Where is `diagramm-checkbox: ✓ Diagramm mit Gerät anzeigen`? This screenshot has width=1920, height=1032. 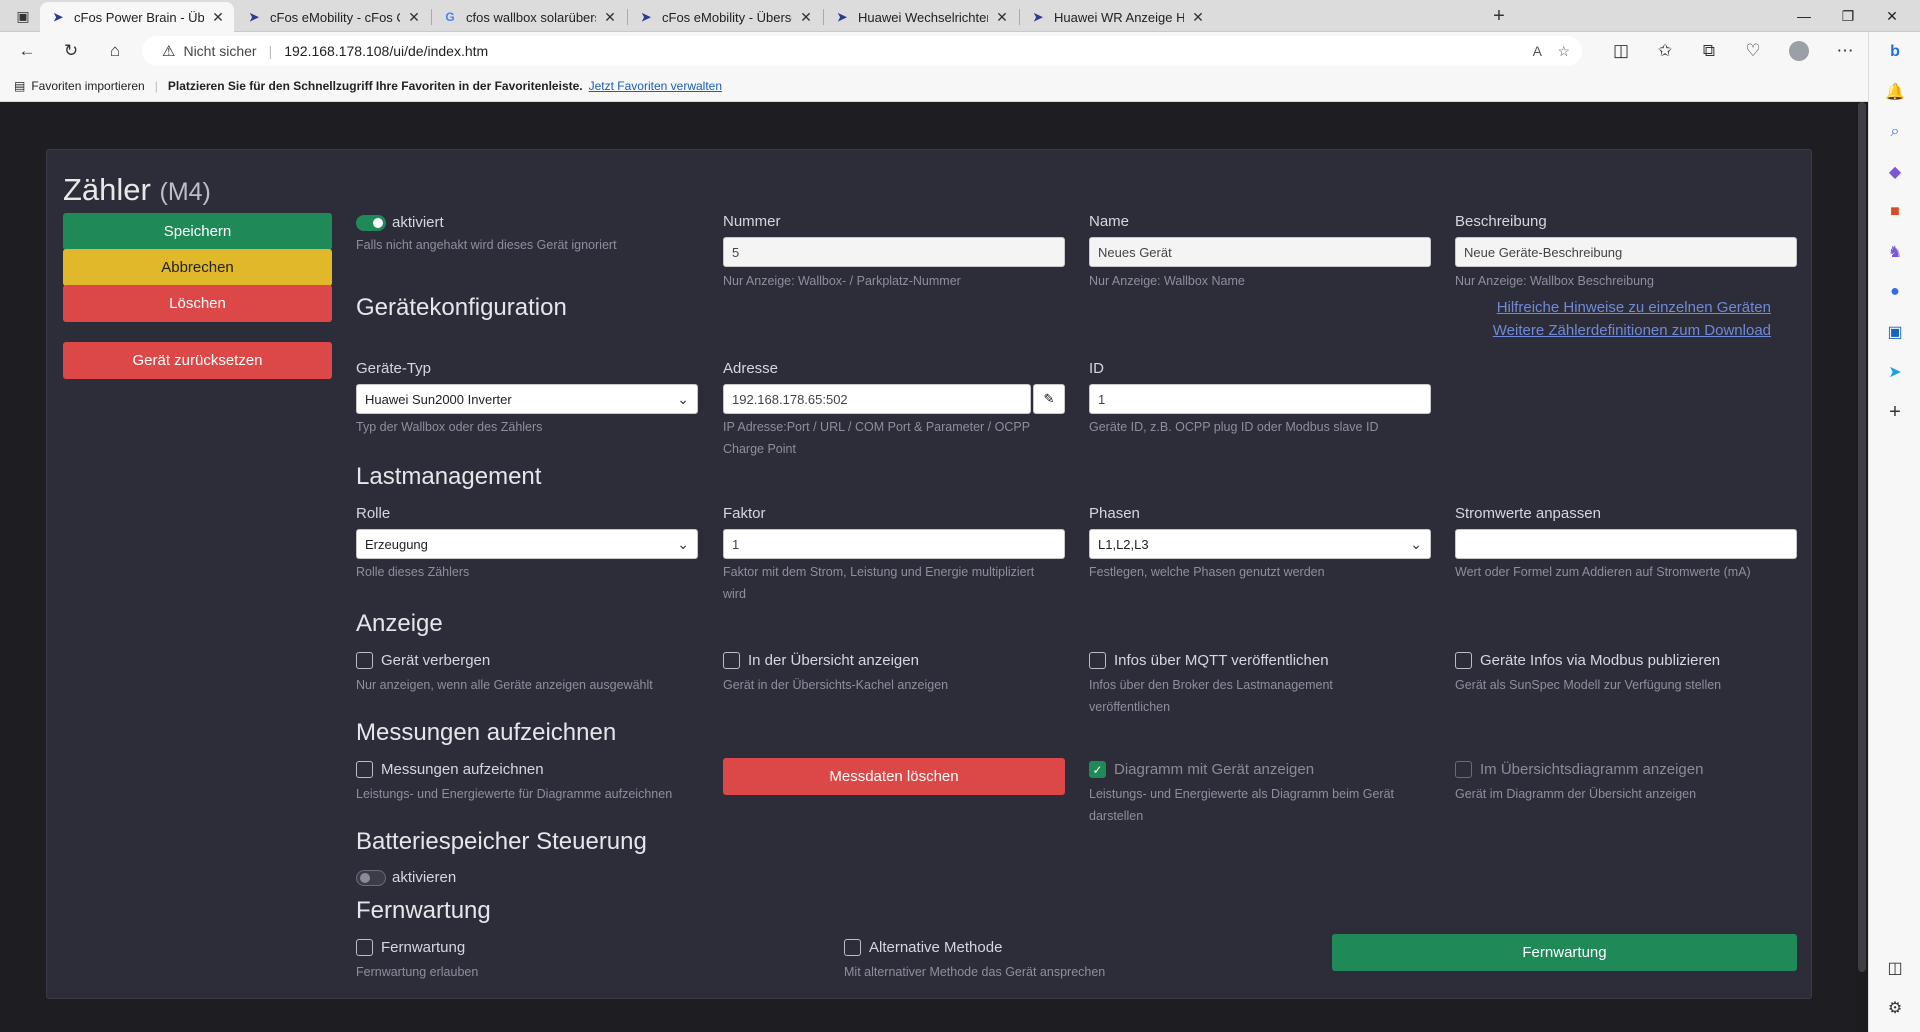 diagramm-checkbox: ✓ Diagramm mit Gerät anzeigen is located at coordinates (1201, 769).